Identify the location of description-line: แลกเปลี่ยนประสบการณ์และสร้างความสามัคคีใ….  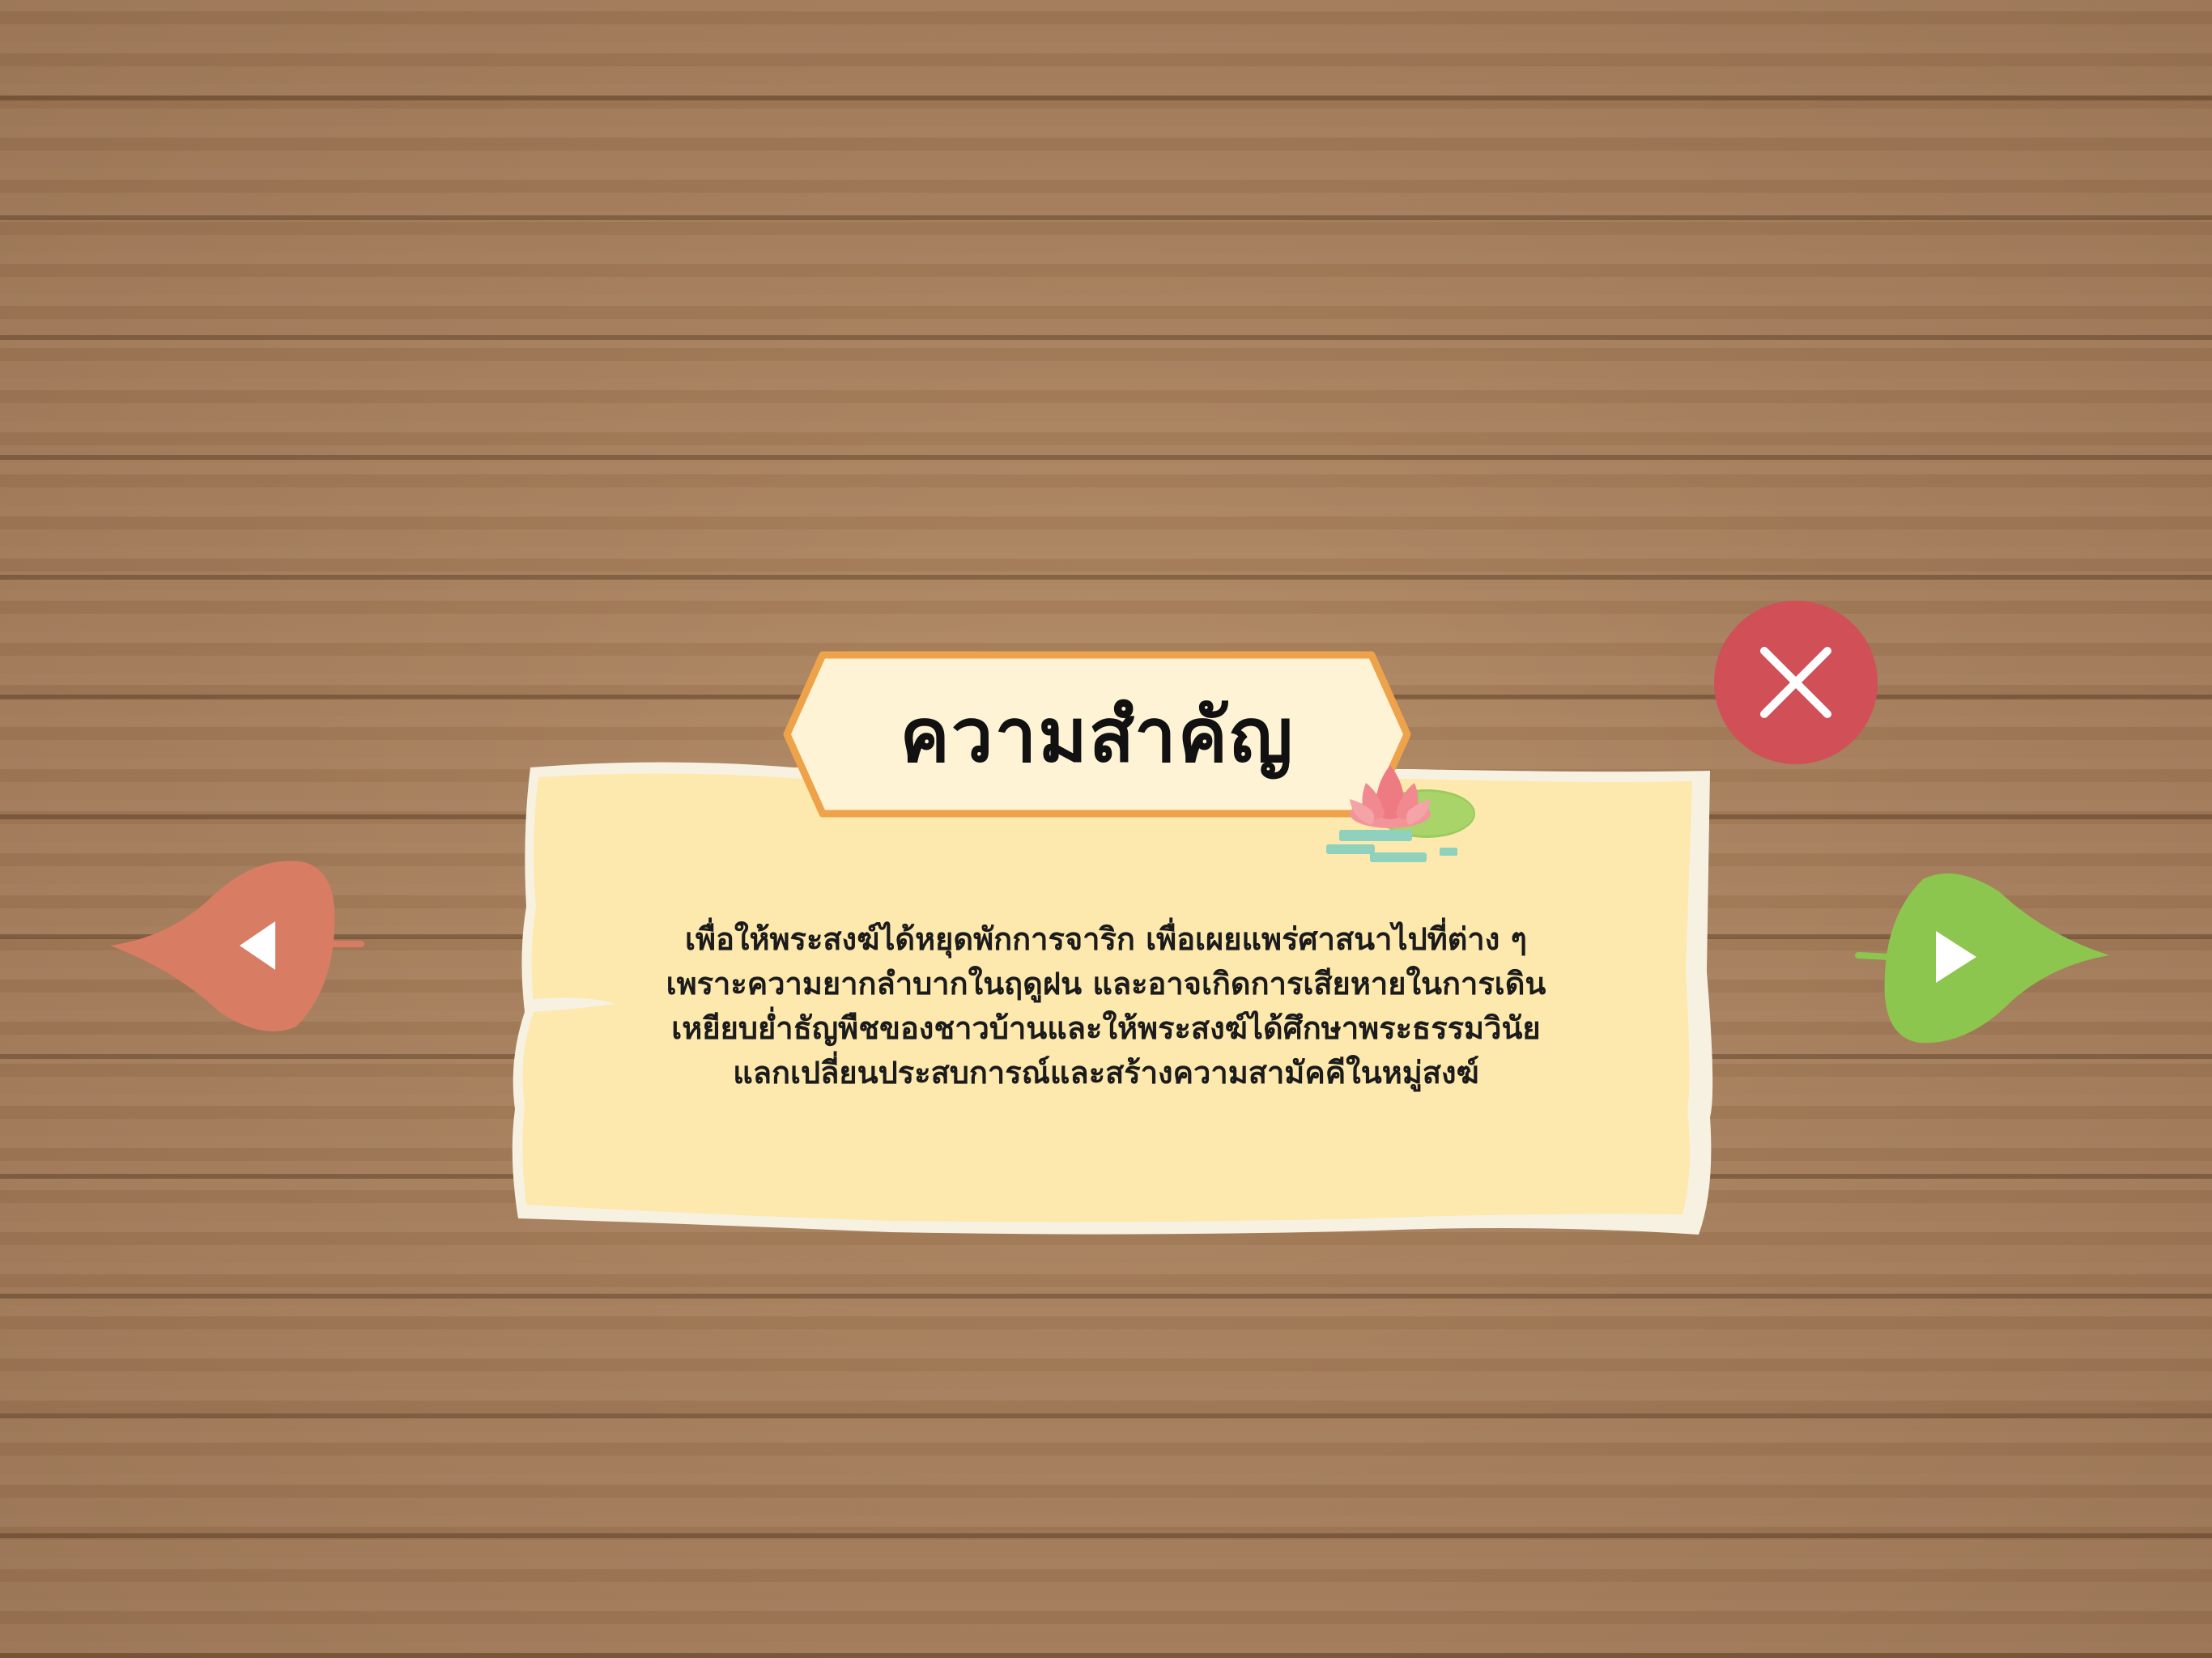
(1106, 1072).